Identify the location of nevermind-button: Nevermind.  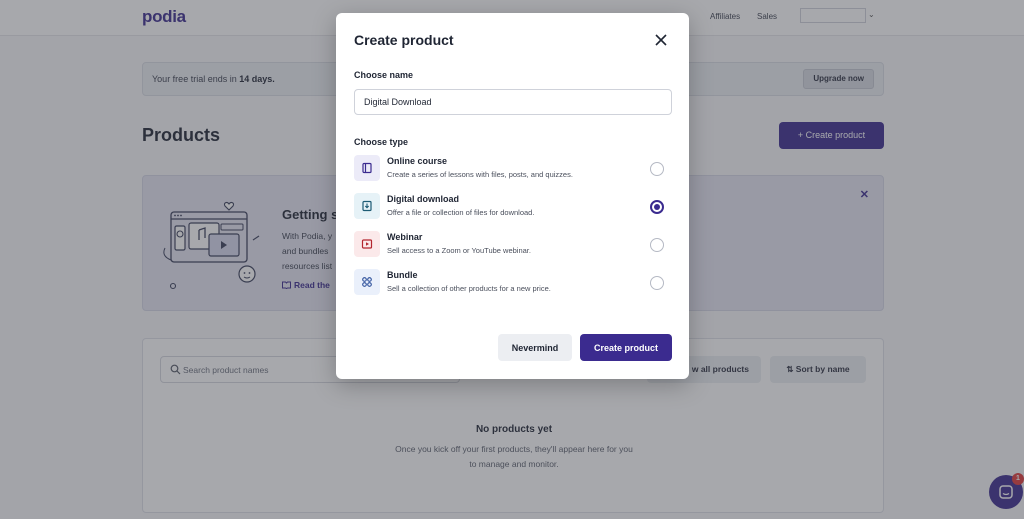
(535, 347).